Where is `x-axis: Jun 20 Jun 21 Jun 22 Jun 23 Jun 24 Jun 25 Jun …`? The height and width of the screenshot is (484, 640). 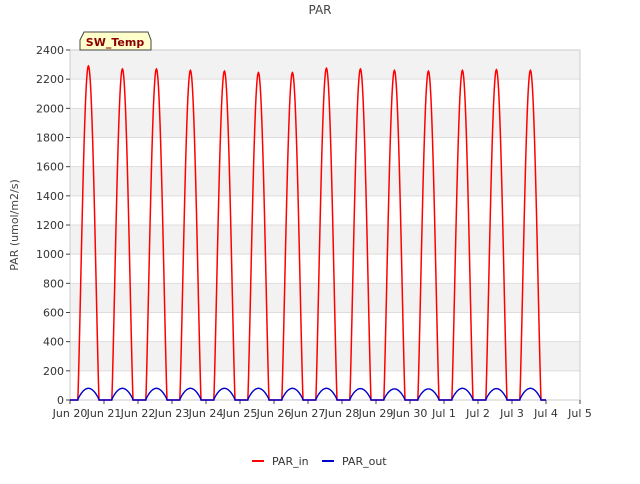
x-axis: Jun 20 Jun 21 Jun 22 Jun 23 Jun 24 Jun 25 Jun … is located at coordinates (322, 410).